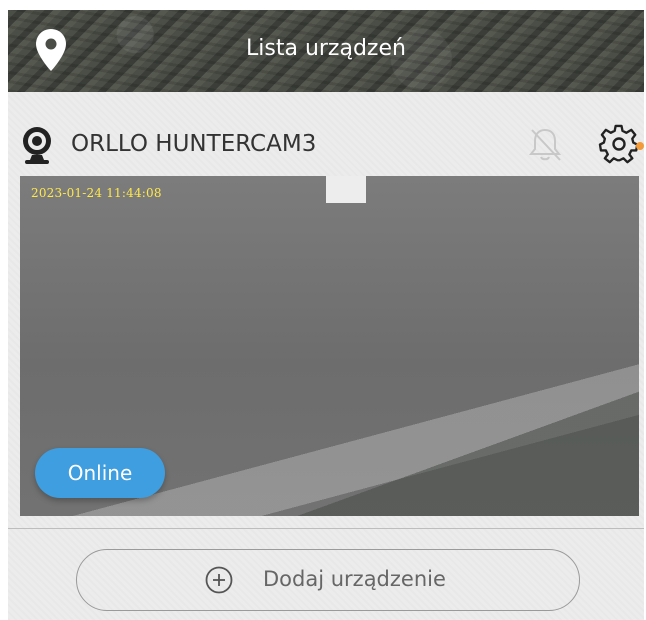 Image resolution: width=646 pixels, height=620 pixels. What do you see at coordinates (640, 146) in the screenshot?
I see `settings-indicator-dot` at bounding box center [640, 146].